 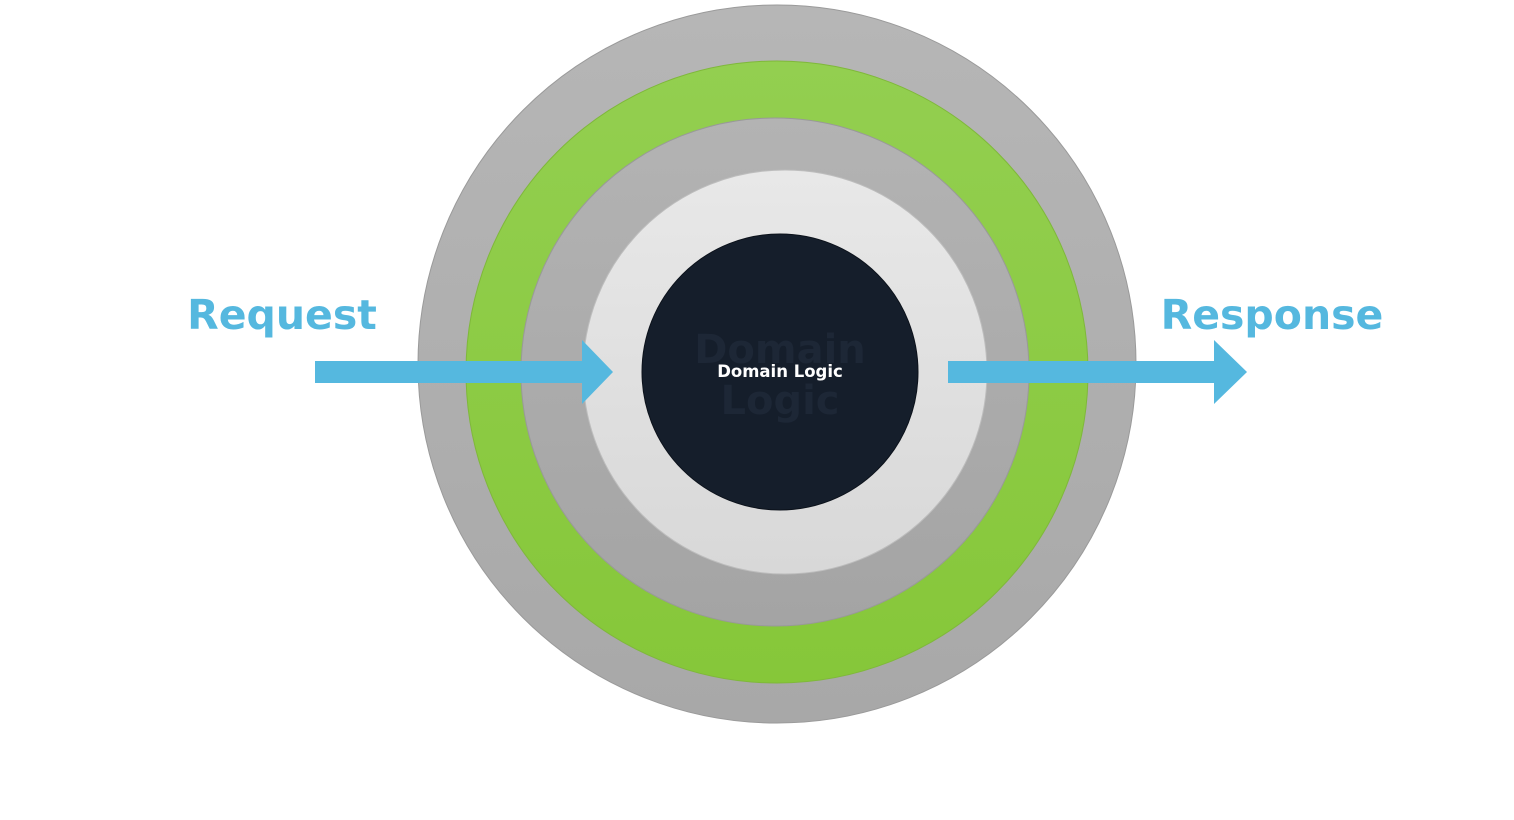 I want to click on response-label: Response, so click(x=1272, y=315).